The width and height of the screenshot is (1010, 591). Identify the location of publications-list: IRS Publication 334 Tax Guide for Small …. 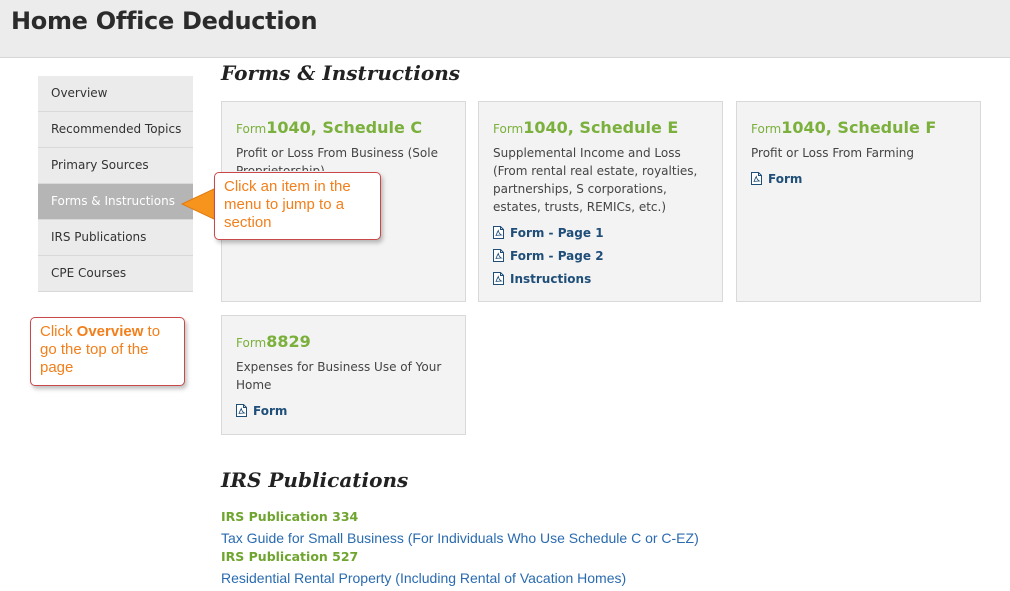
(460, 548).